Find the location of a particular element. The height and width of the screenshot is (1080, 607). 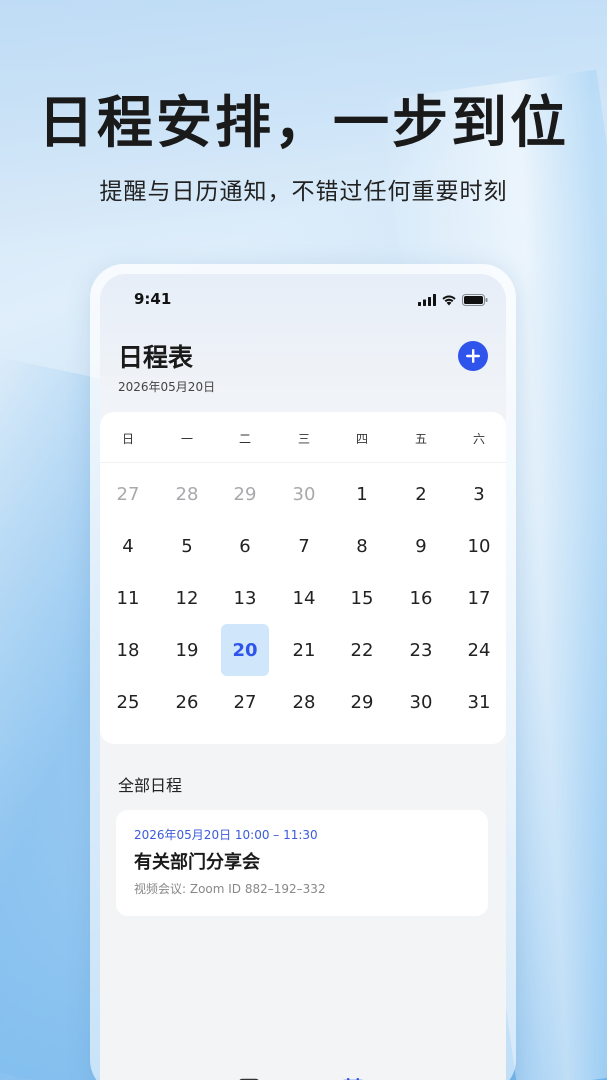

current-date: 2026年05月20日 is located at coordinates (167, 387).